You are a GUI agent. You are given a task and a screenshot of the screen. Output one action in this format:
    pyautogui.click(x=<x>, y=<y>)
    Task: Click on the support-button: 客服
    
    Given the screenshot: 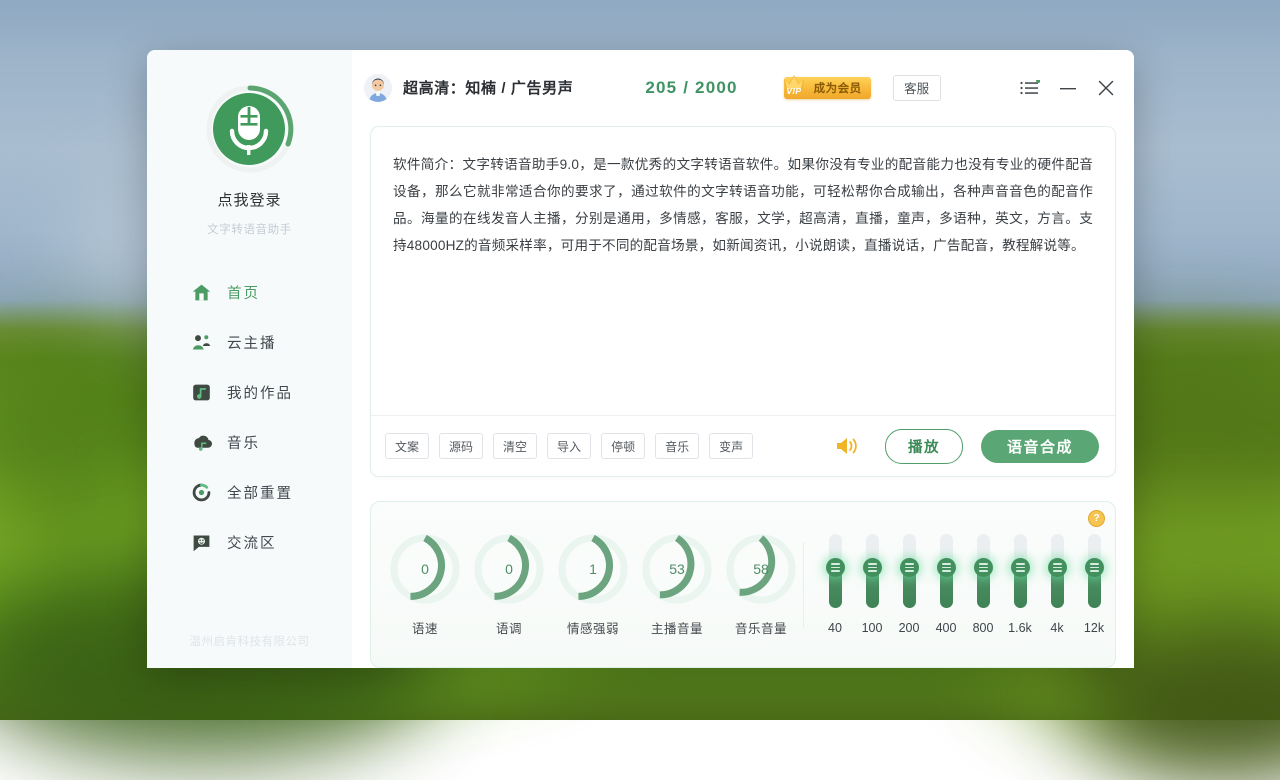 What is the action you would take?
    pyautogui.click(x=917, y=88)
    